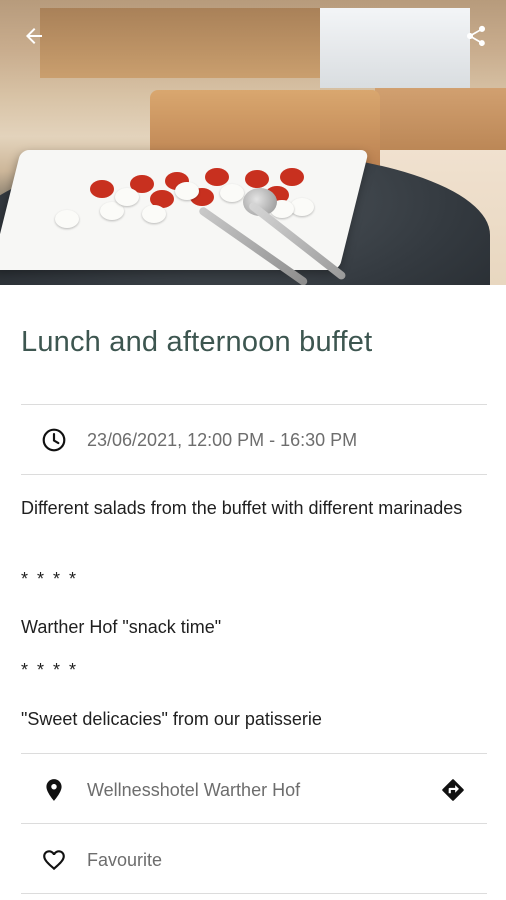 The image size is (506, 900). Describe the element at coordinates (54, 860) in the screenshot. I see `heart-outline-icon` at that location.